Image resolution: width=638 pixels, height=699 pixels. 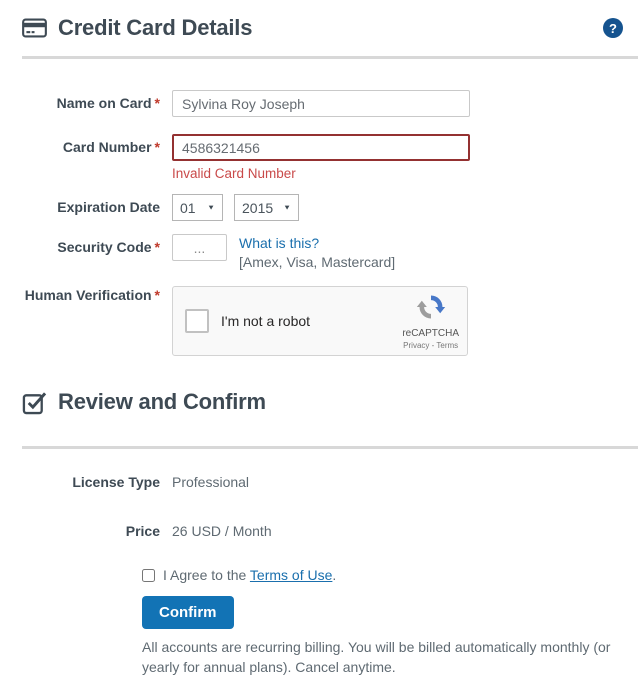 What do you see at coordinates (321, 147) in the screenshot?
I see `card-number-input` at bounding box center [321, 147].